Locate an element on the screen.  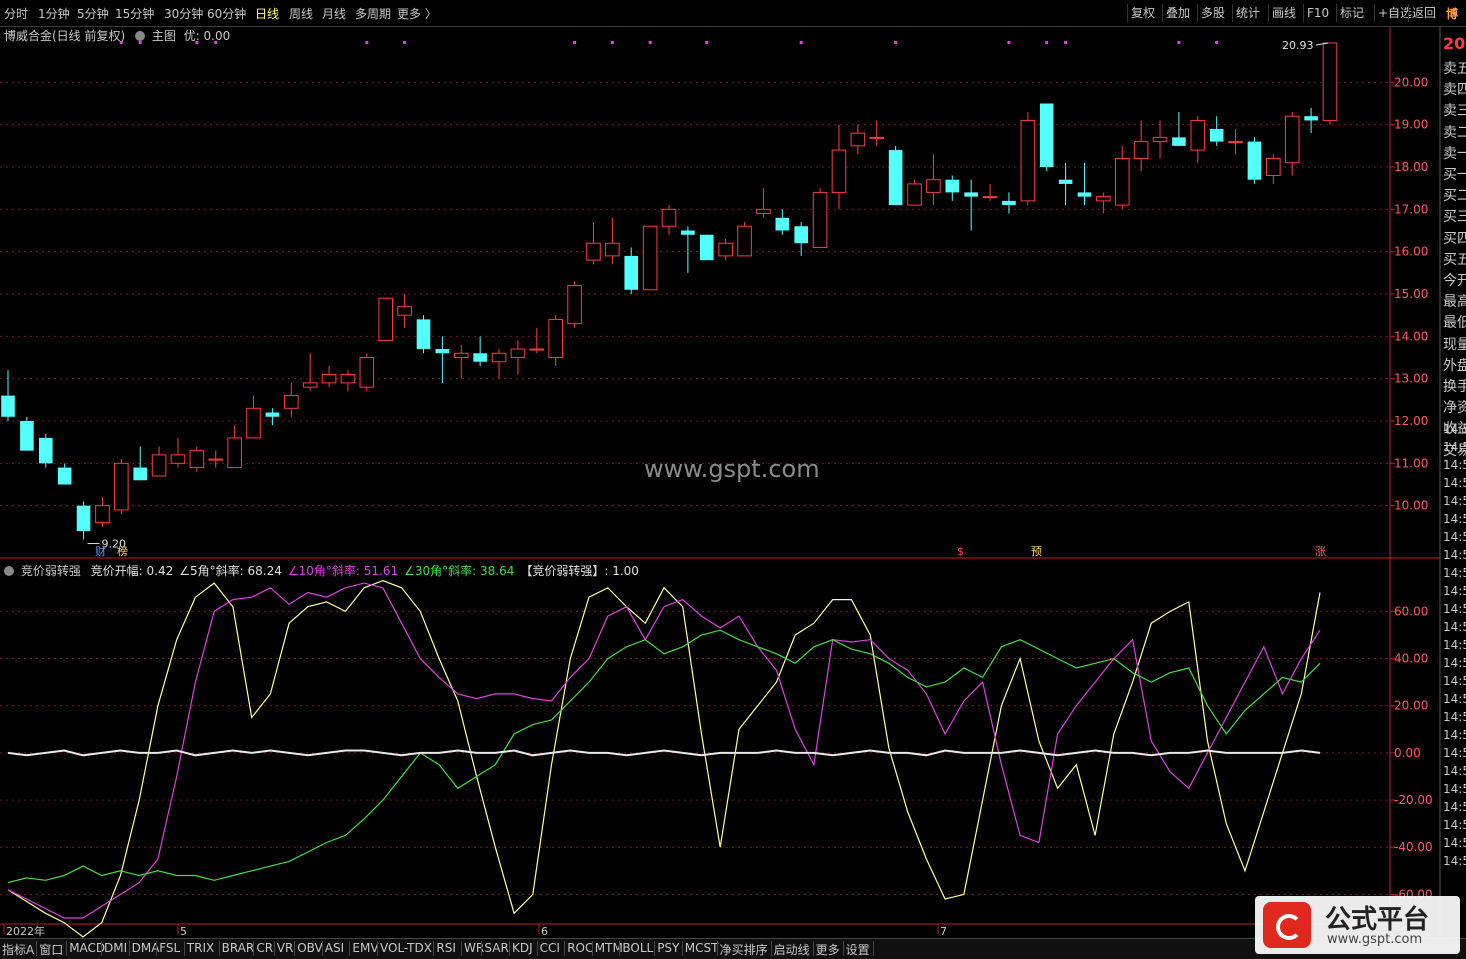
indicator-tab-7: BRAR is located at coordinates (238, 948).